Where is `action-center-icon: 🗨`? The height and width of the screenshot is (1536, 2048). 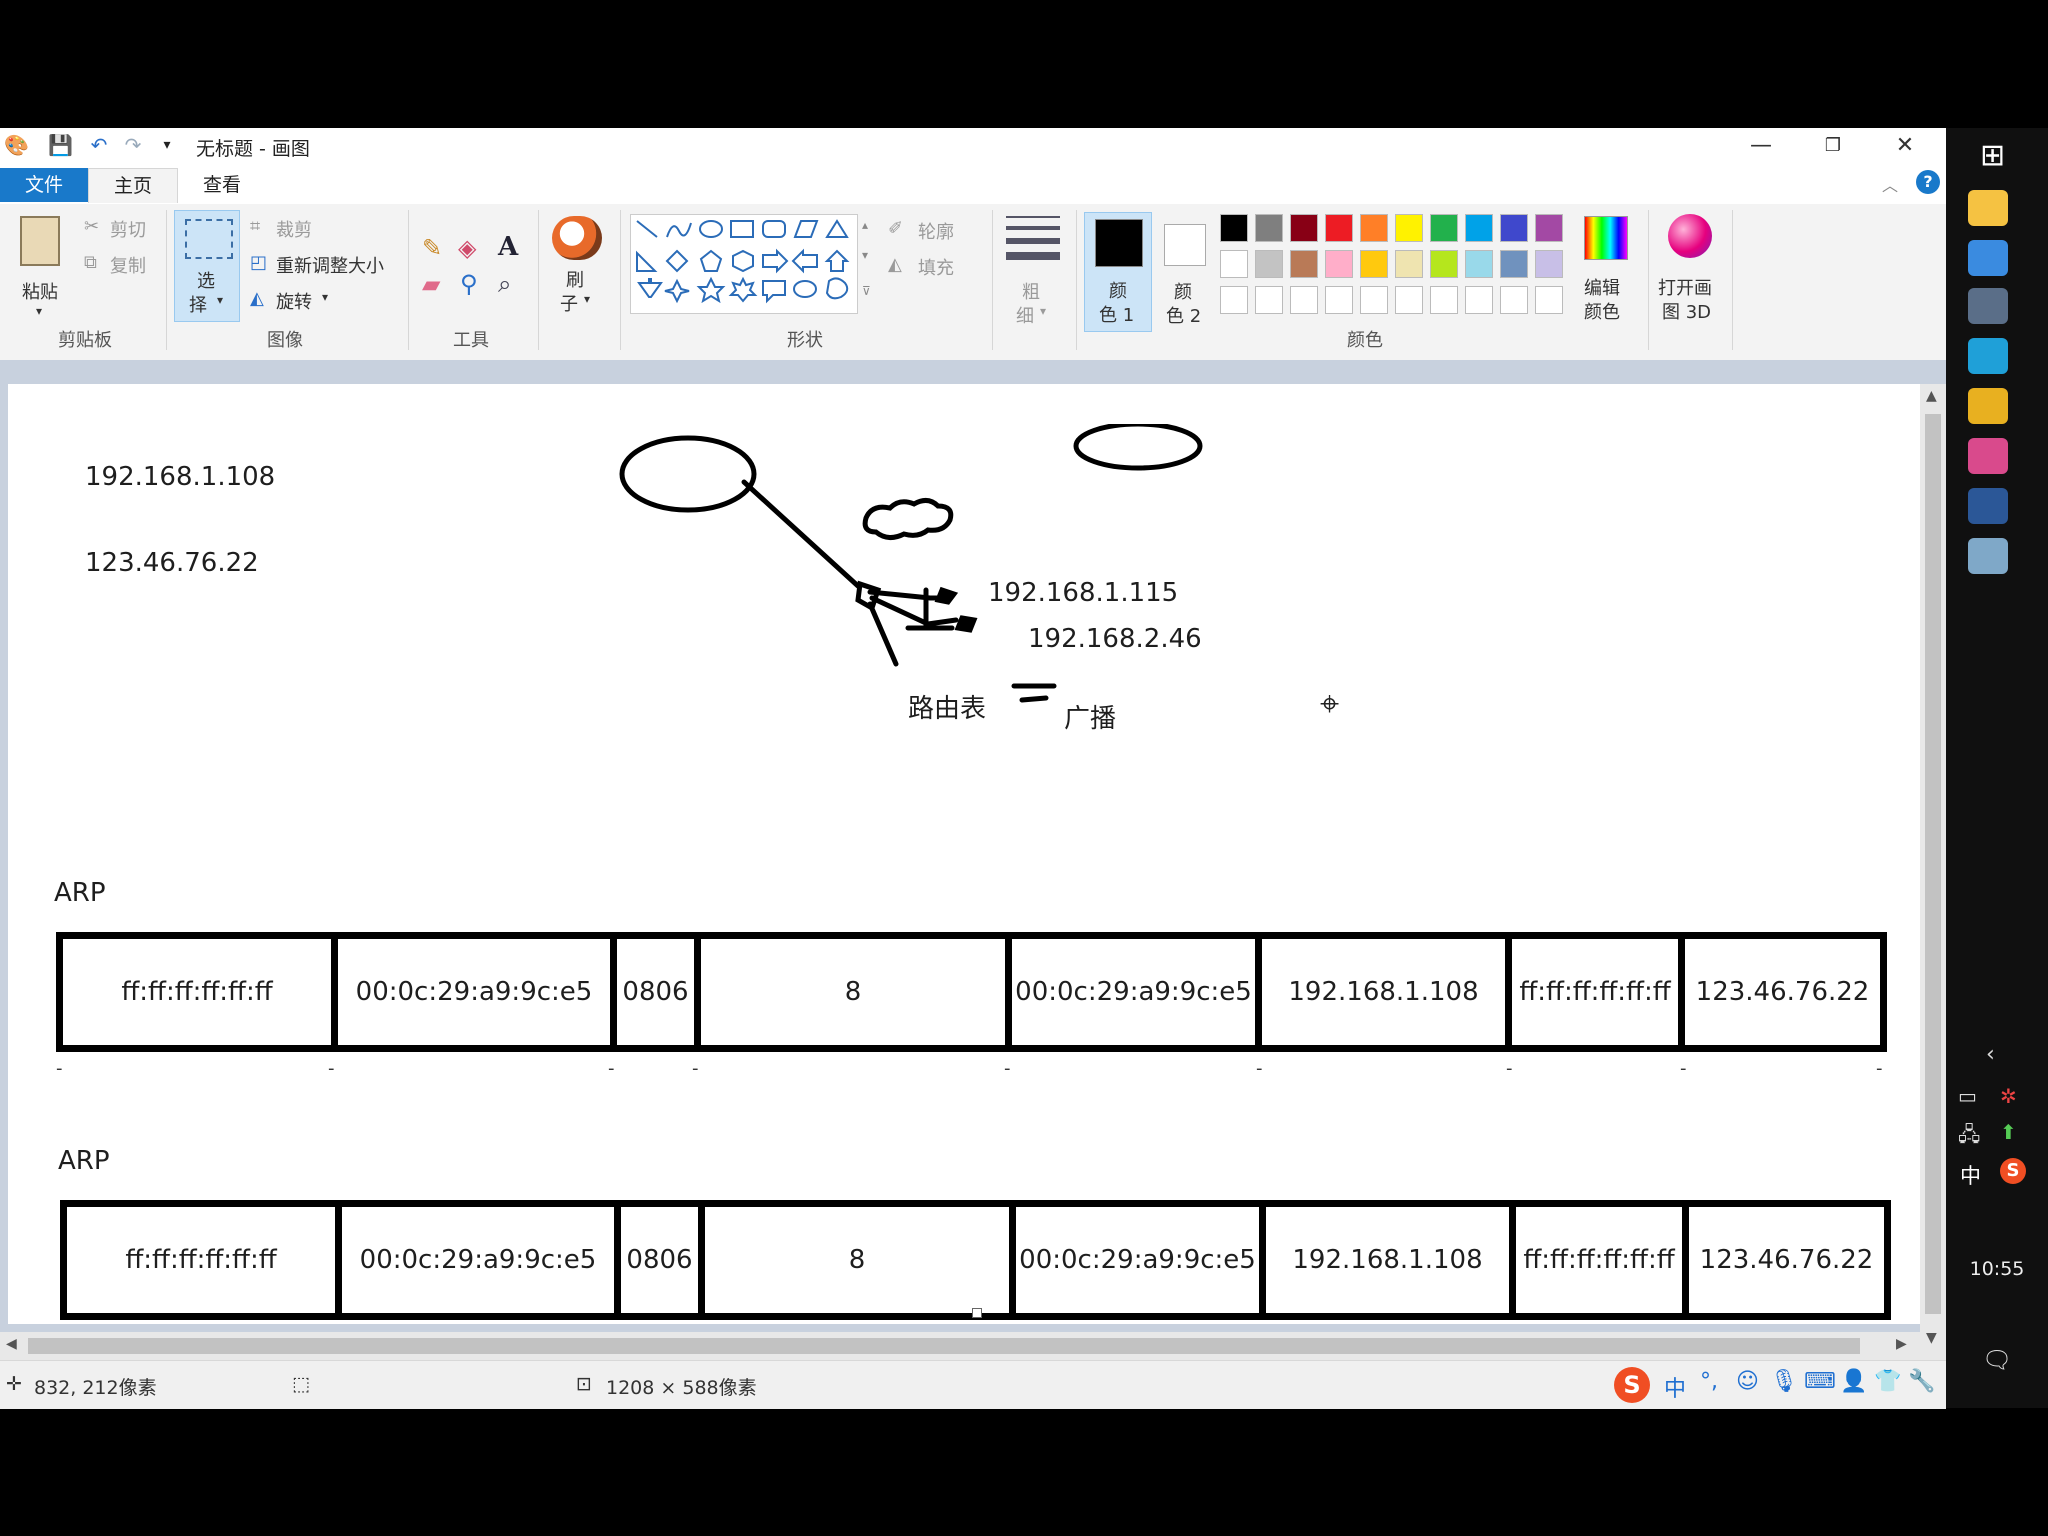 action-center-icon: 🗨 is located at coordinates (1997, 1360).